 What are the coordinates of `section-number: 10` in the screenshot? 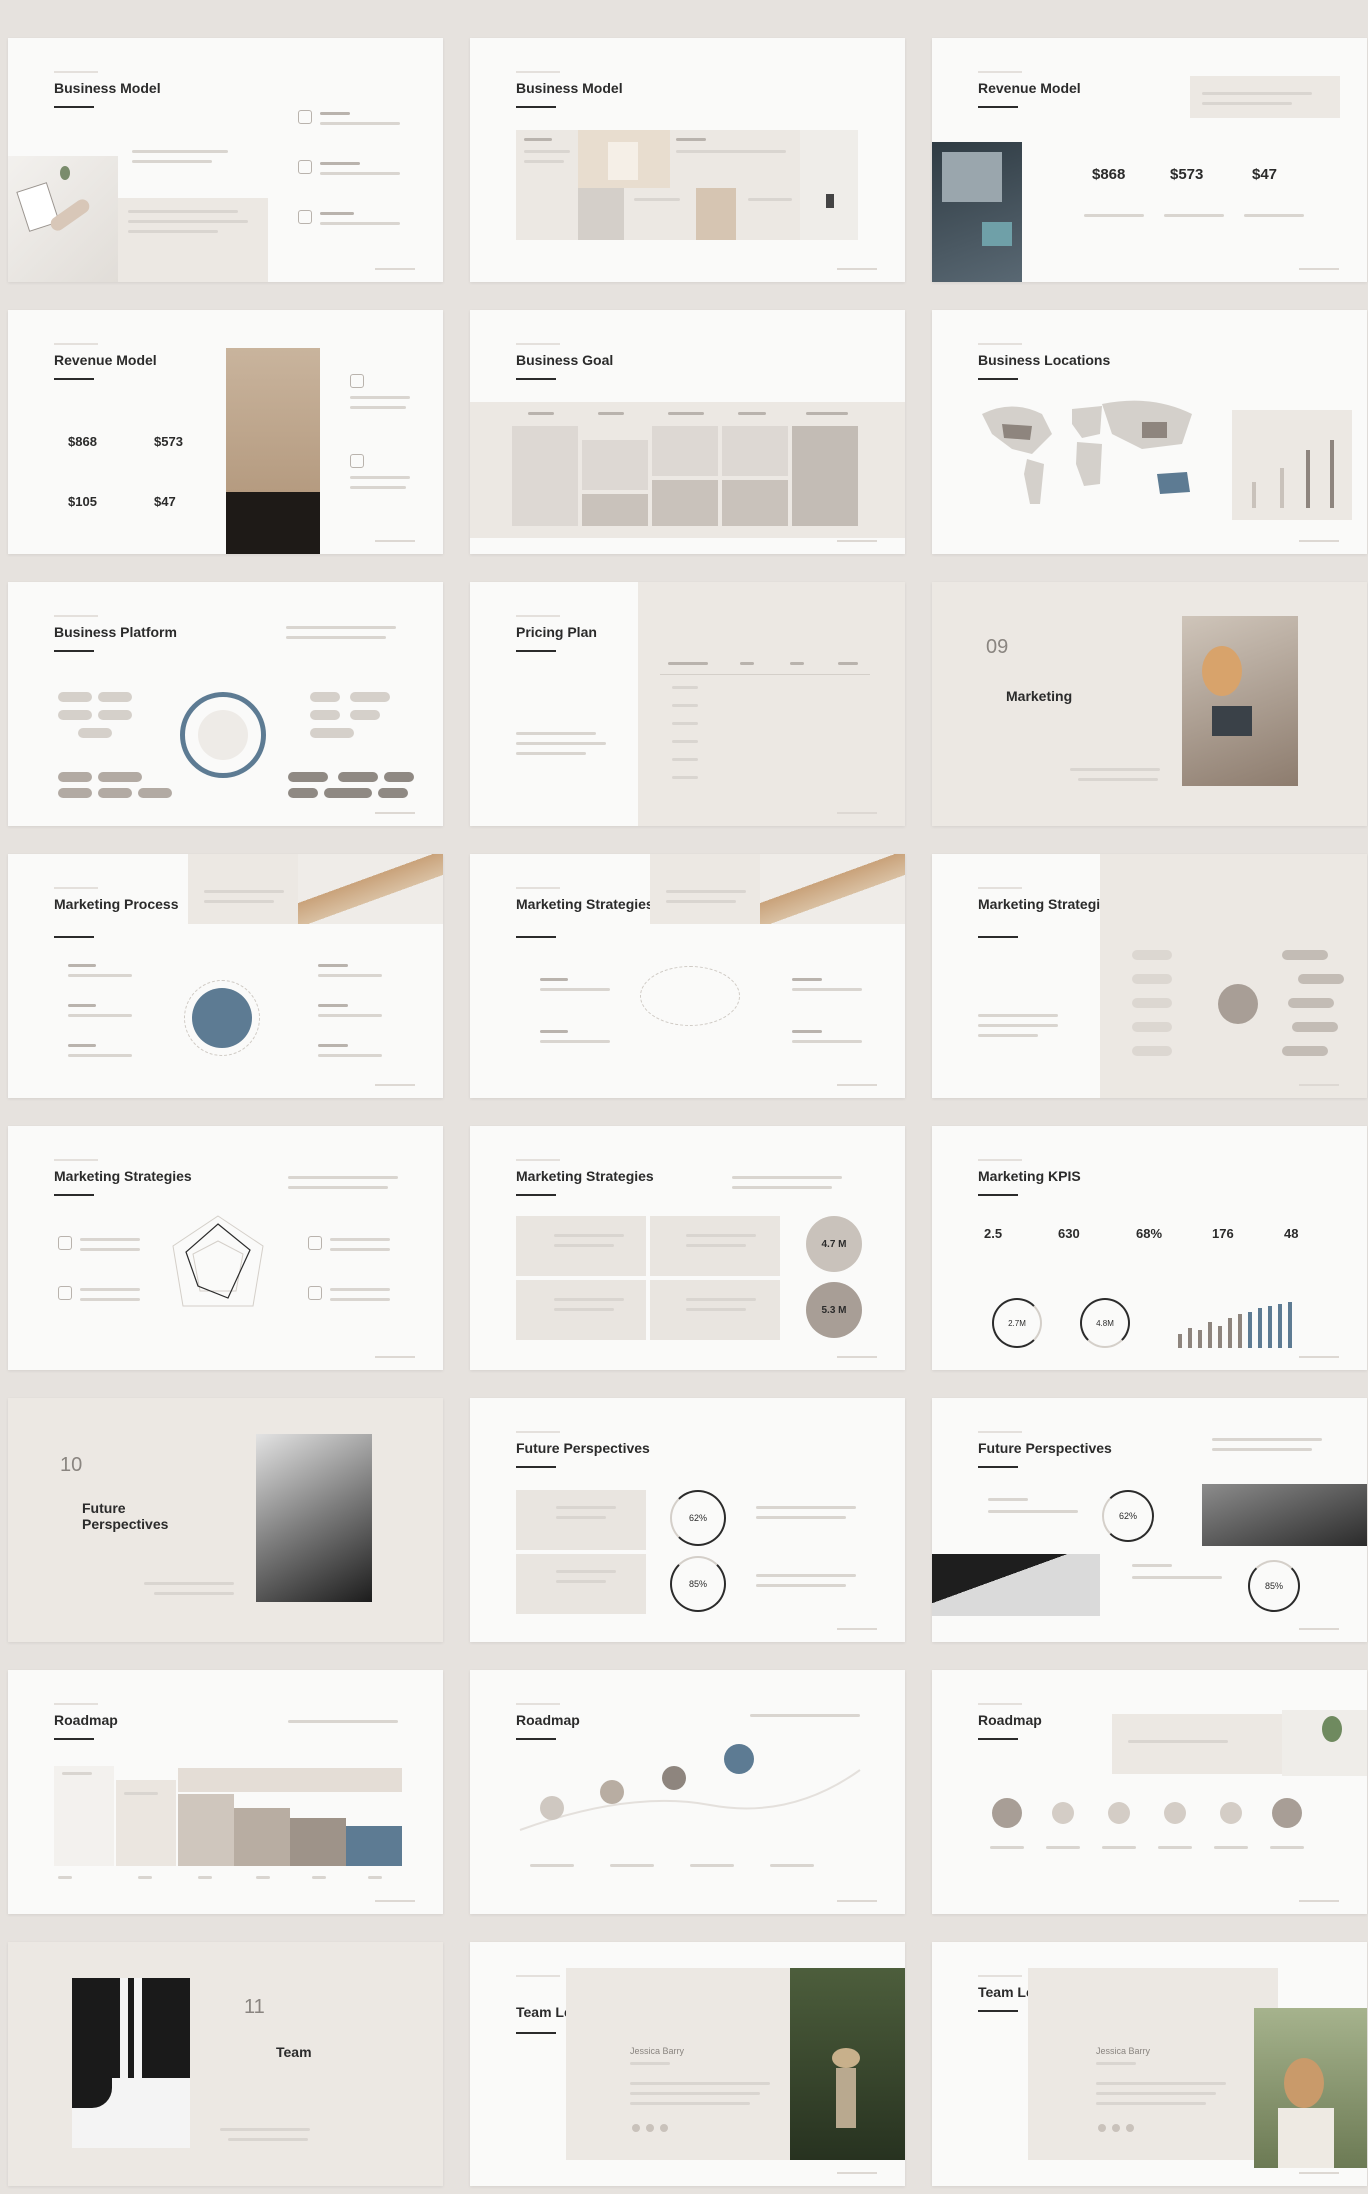 It's located at (71, 1465).